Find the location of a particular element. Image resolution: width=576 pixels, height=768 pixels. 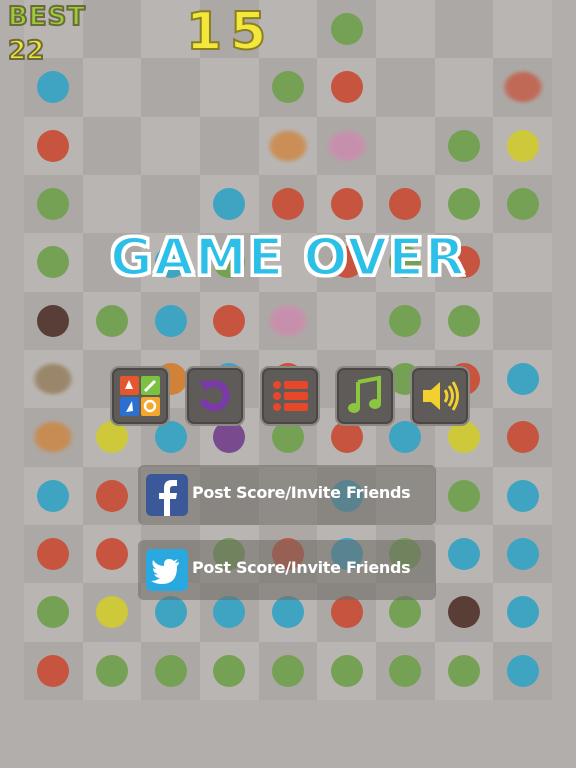

apps-grid-icon is located at coordinates (140, 396).